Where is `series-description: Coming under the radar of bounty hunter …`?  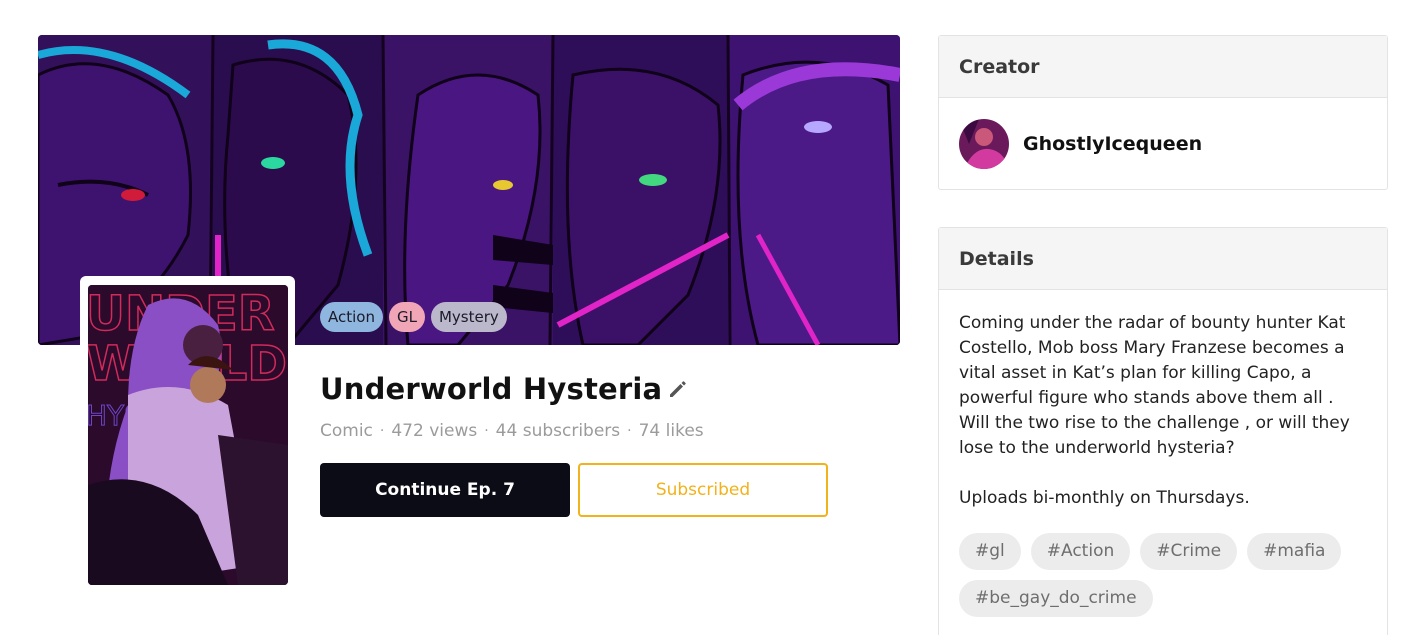
series-description: Coming under the radar of bounty hunter … is located at coordinates (1154, 385).